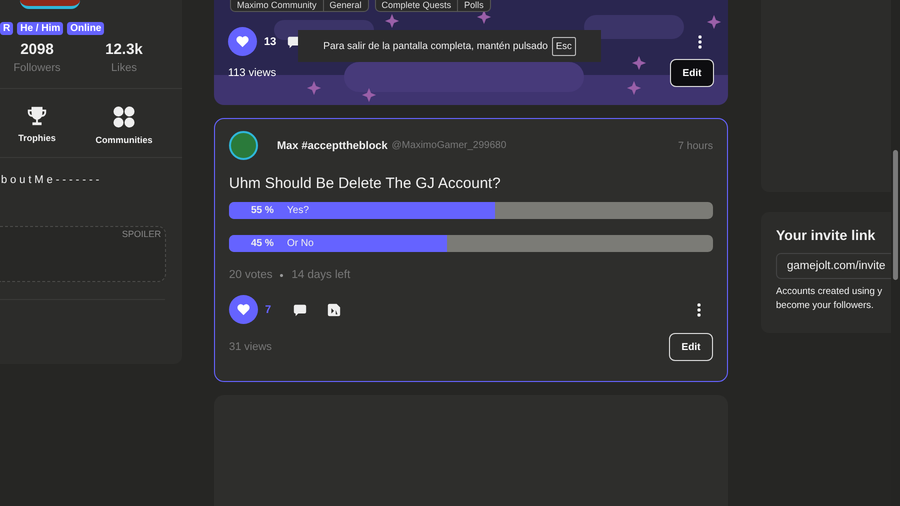 Image resolution: width=900 pixels, height=506 pixels. What do you see at coordinates (282, 275) in the screenshot?
I see `separator-dot` at bounding box center [282, 275].